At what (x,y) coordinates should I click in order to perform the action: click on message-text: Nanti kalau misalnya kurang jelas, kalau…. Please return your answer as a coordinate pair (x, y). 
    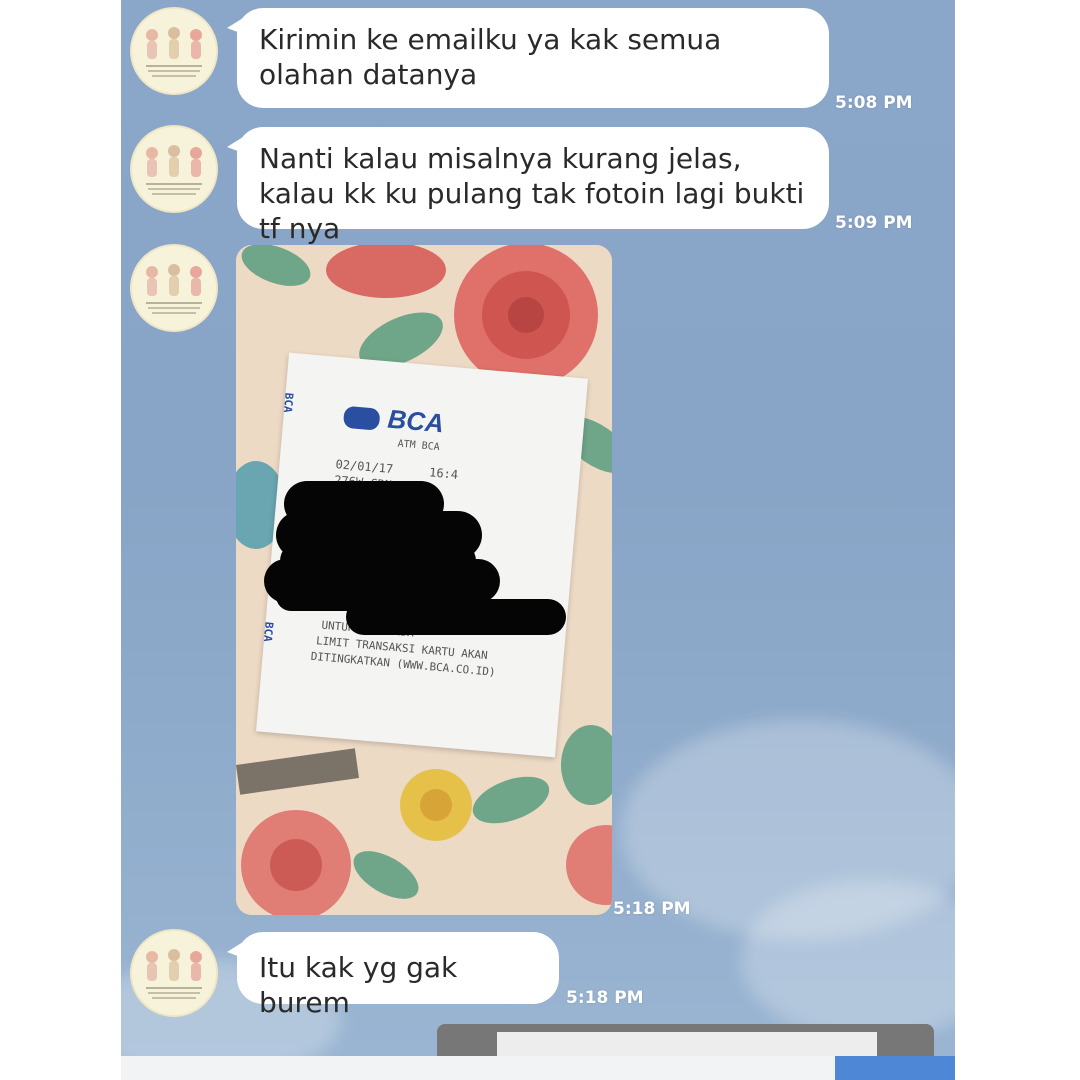
    Looking at the image, I should click on (532, 193).